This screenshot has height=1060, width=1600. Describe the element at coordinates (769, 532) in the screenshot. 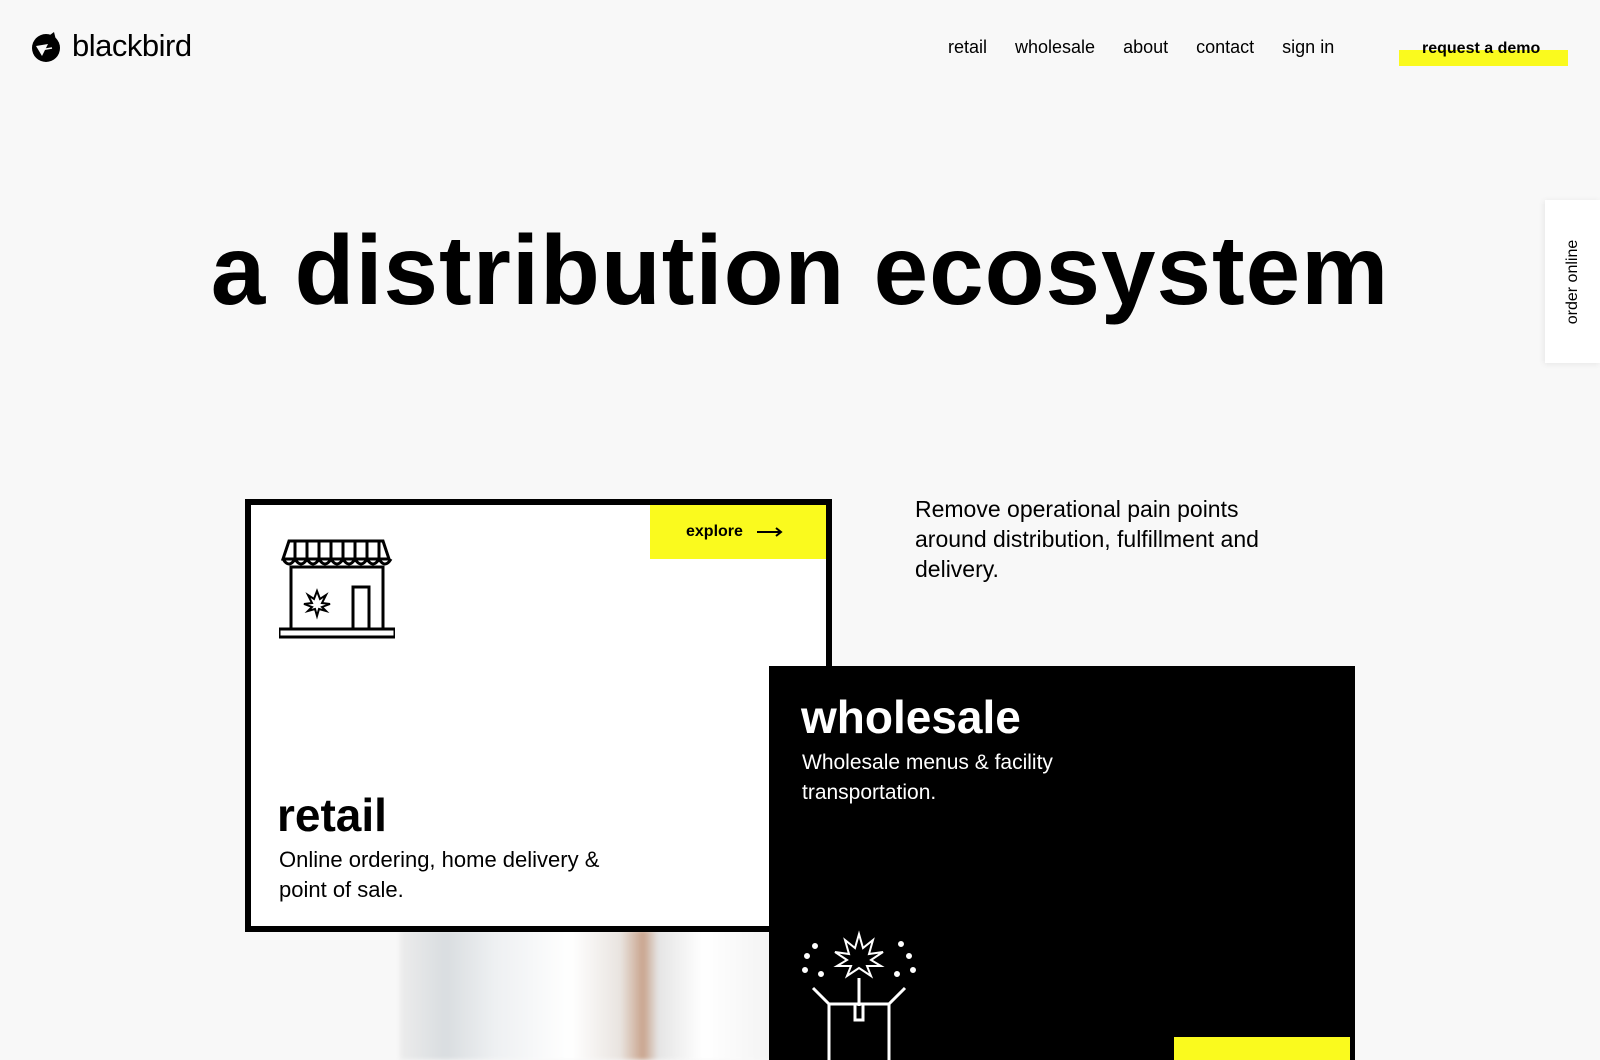

I see `arrow-right-icon` at that location.